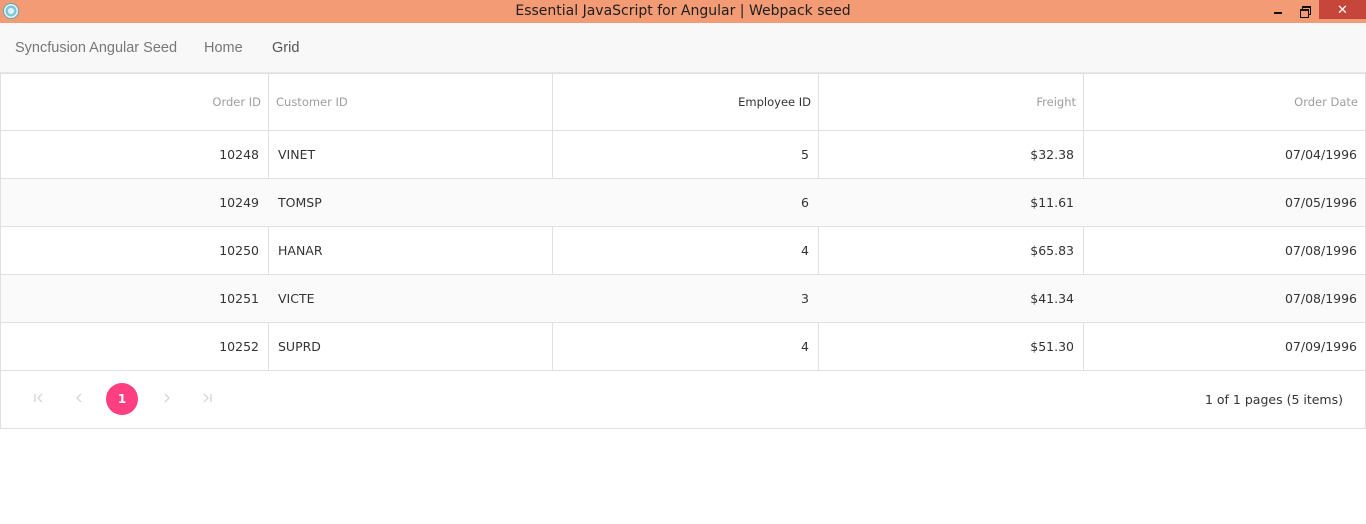 The width and height of the screenshot is (1366, 524). I want to click on navbar: Syncfusion Angular Seed Home Grid, so click(683, 48).